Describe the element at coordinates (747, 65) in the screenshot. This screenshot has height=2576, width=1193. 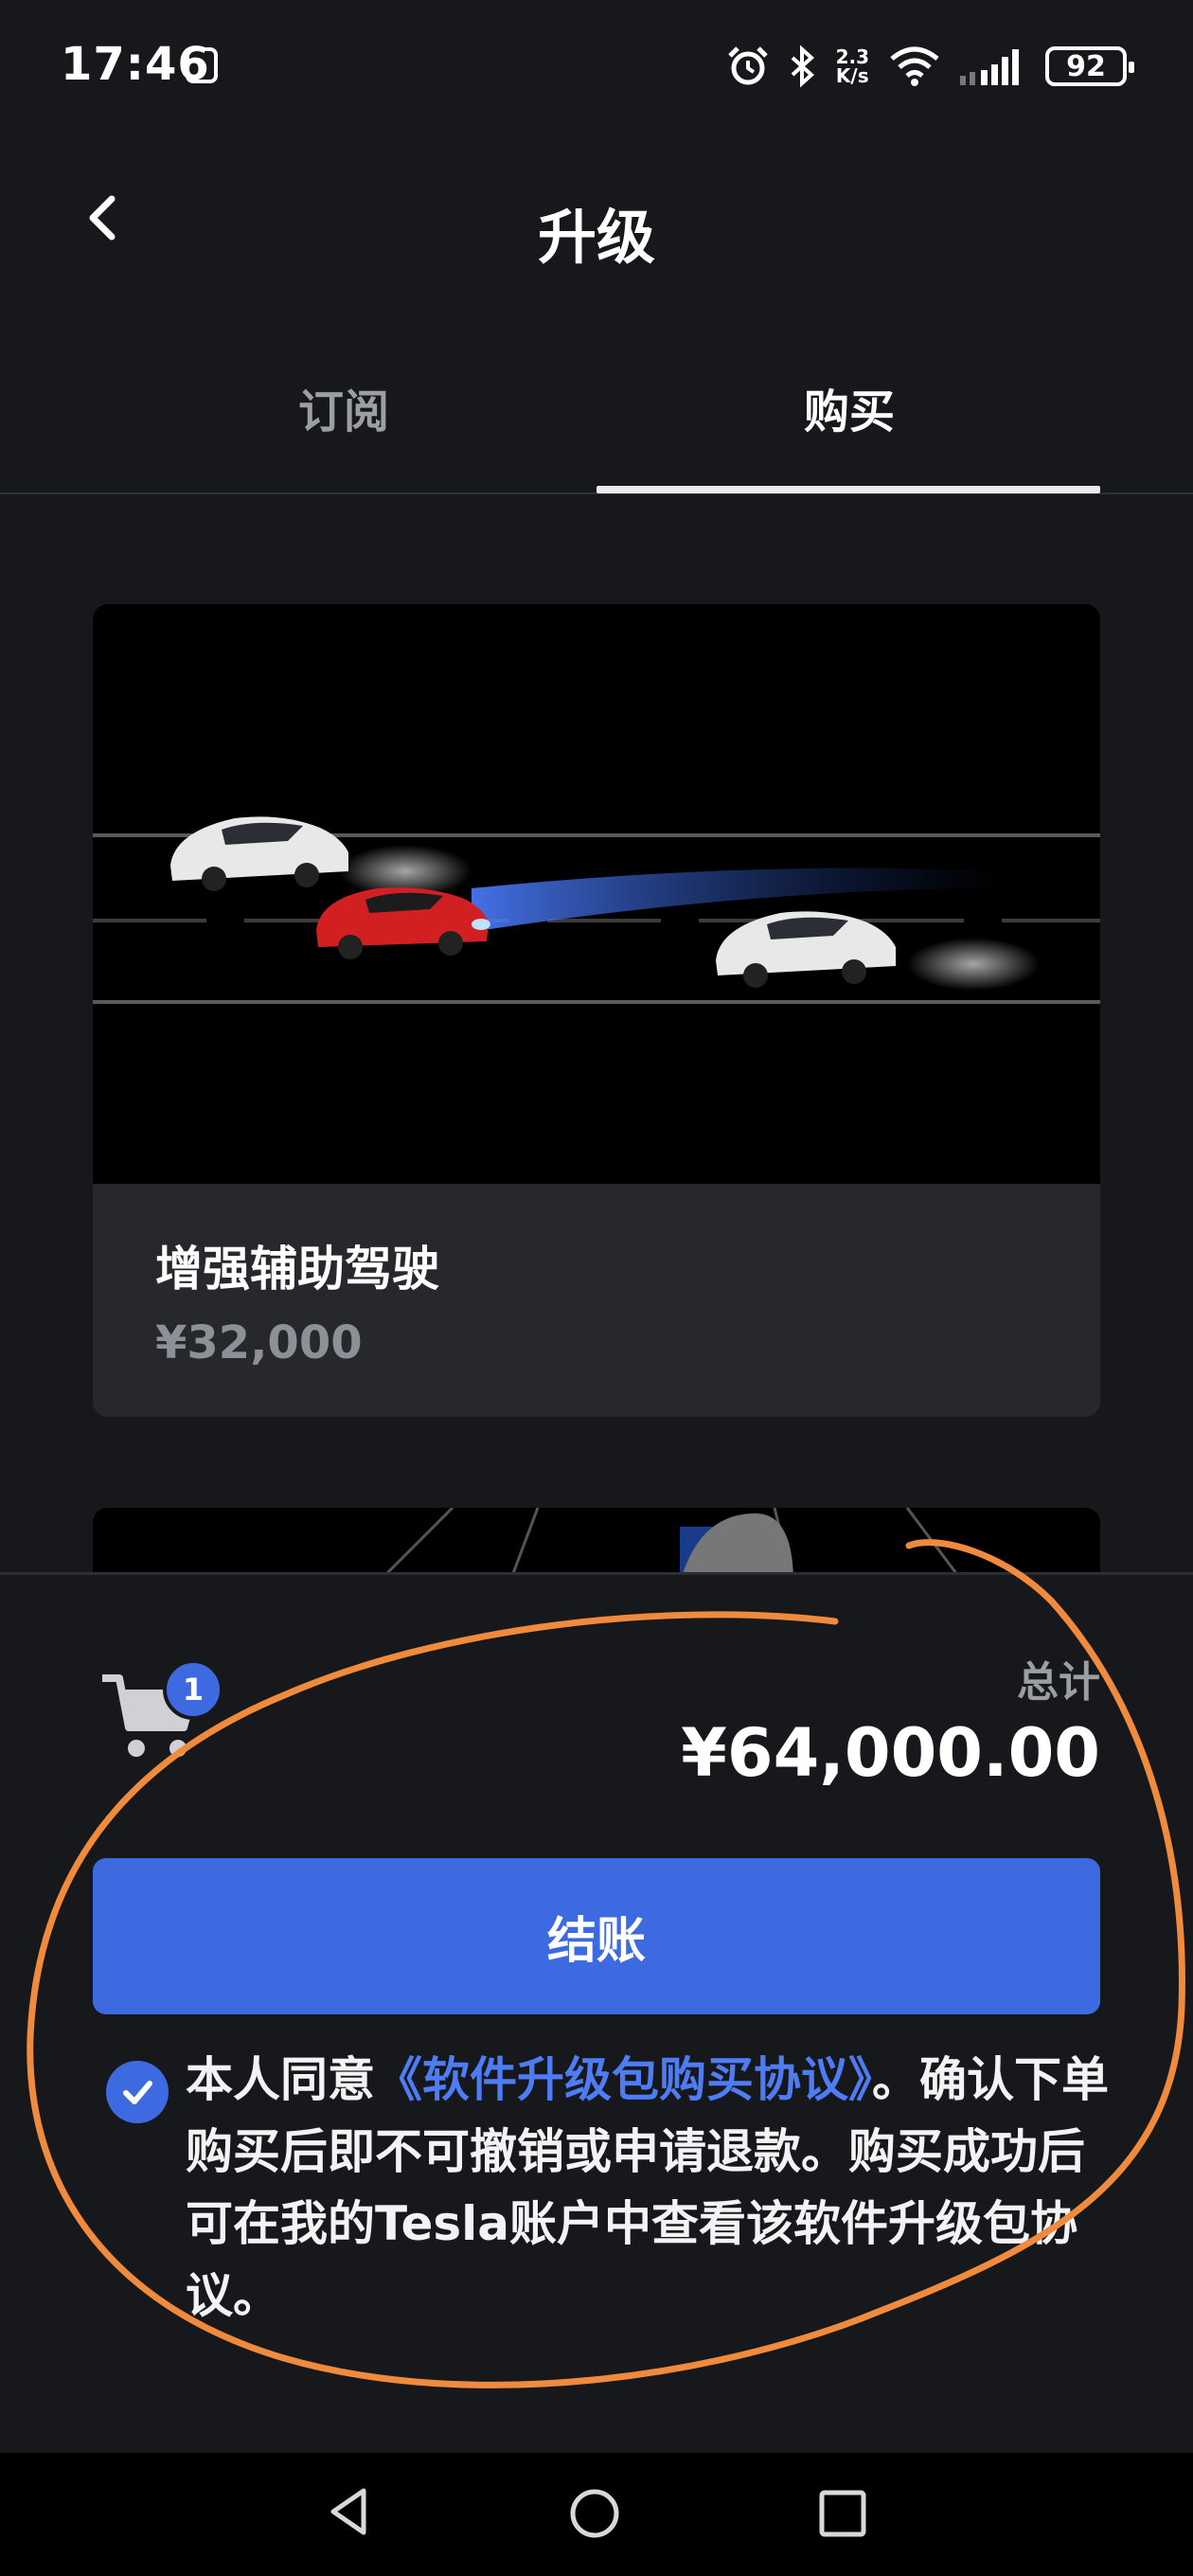
I see `alarm-icon` at that location.